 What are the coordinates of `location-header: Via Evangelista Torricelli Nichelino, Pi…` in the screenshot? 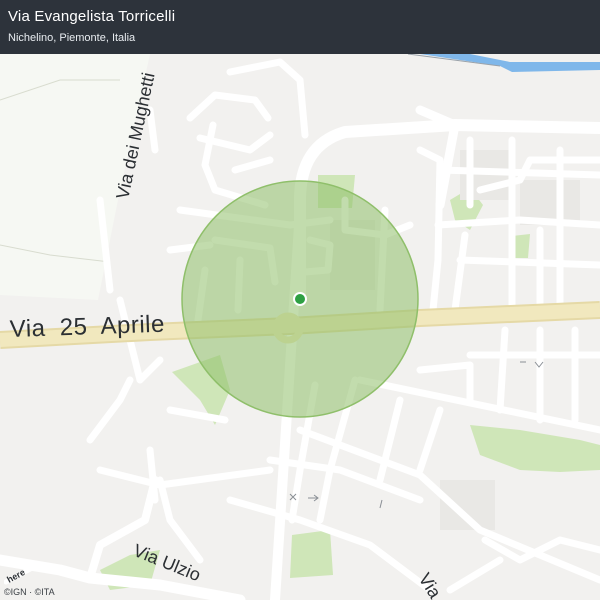 It's located at (300, 27).